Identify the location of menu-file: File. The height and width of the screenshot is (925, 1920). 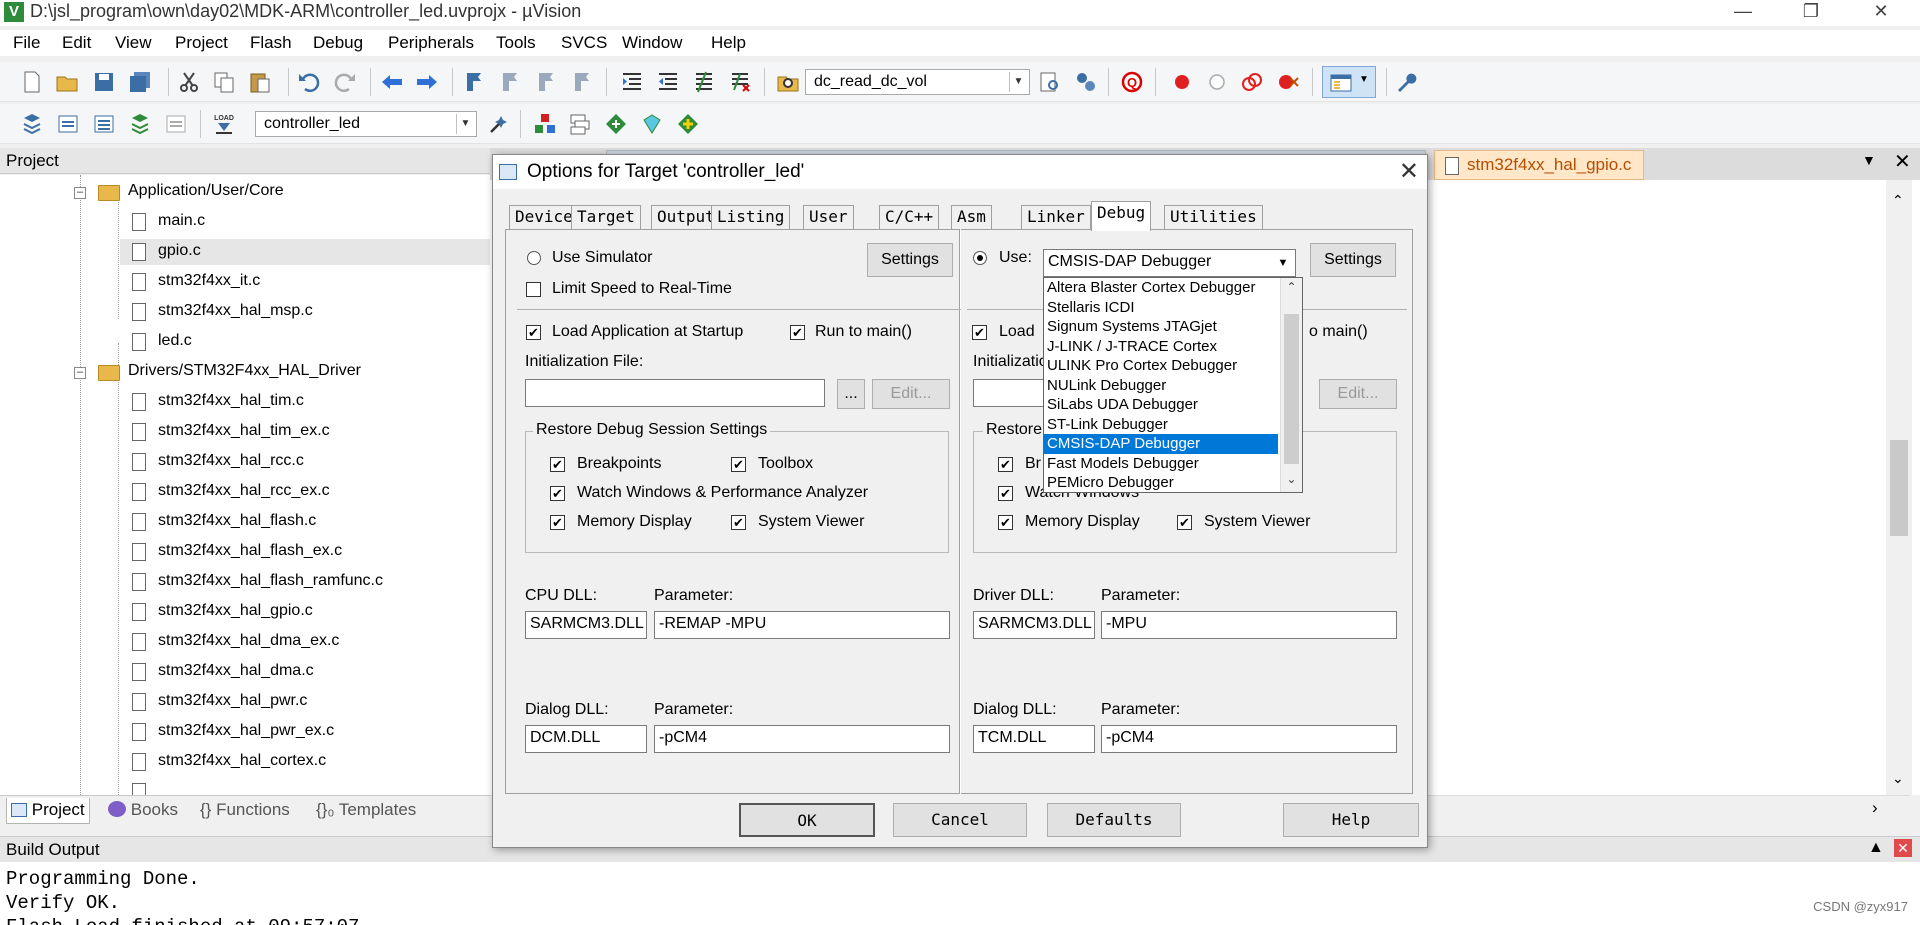
(26, 43).